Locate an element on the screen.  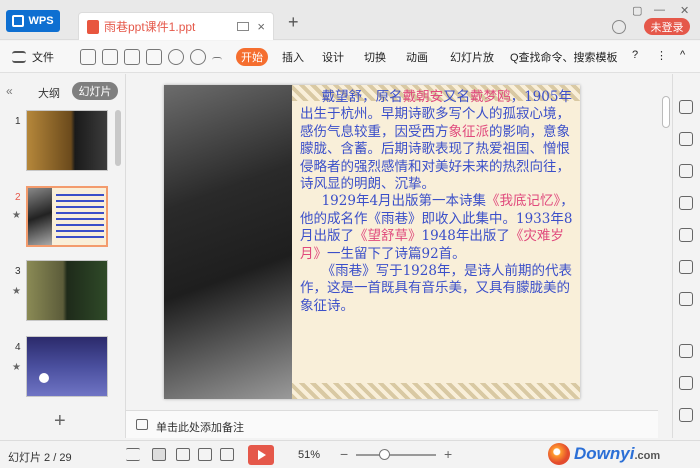
menu-bar: 文件 开始 插入 设计 切换 动画 幻灯片放 Q查找命令、搜索模板 ? ⋮ ^ is located at coordinates (350, 57).